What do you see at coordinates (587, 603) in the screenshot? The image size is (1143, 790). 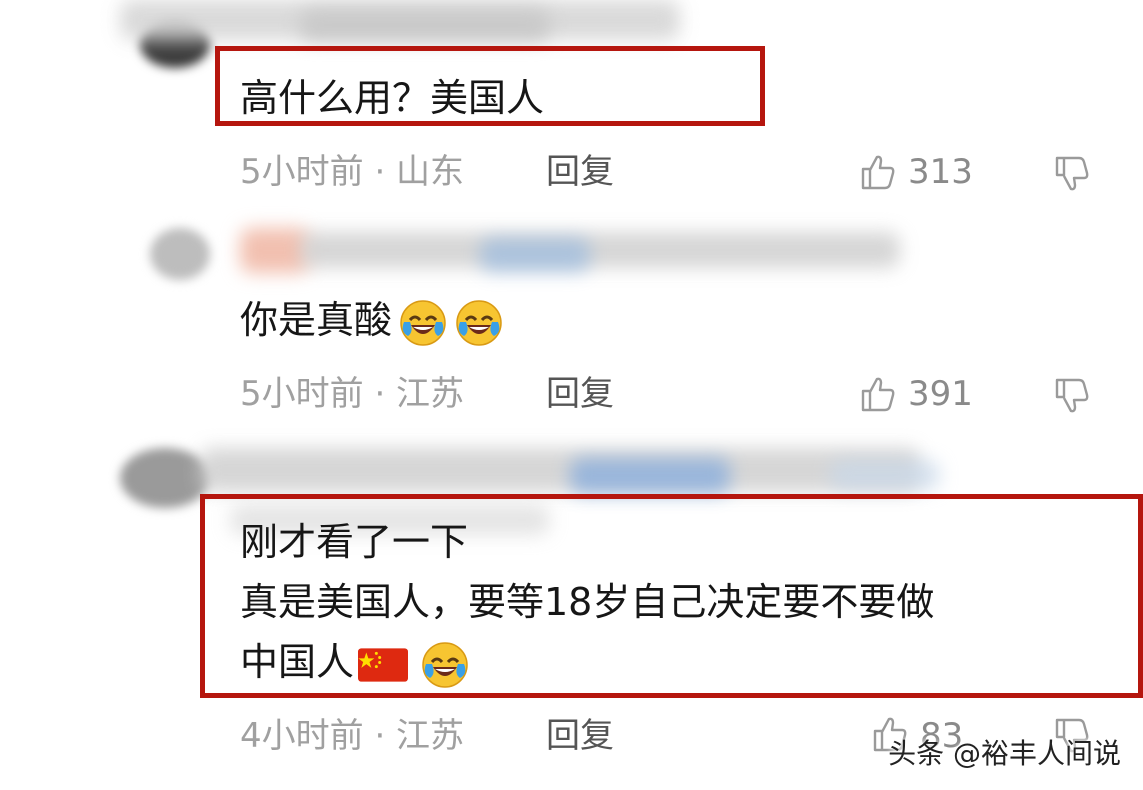 I see `comment-text: 刚才看了一下 真是美国人，要等18岁自己决定要不要做 中国人` at bounding box center [587, 603].